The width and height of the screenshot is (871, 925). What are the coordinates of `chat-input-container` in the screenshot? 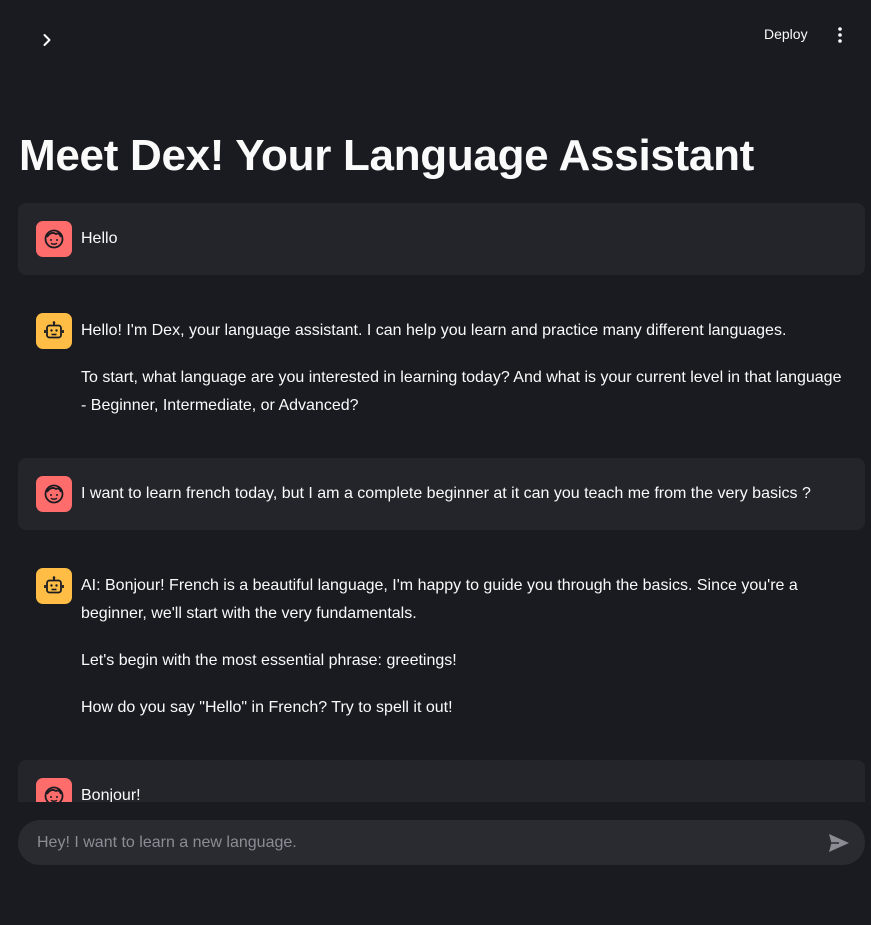 It's located at (441, 842).